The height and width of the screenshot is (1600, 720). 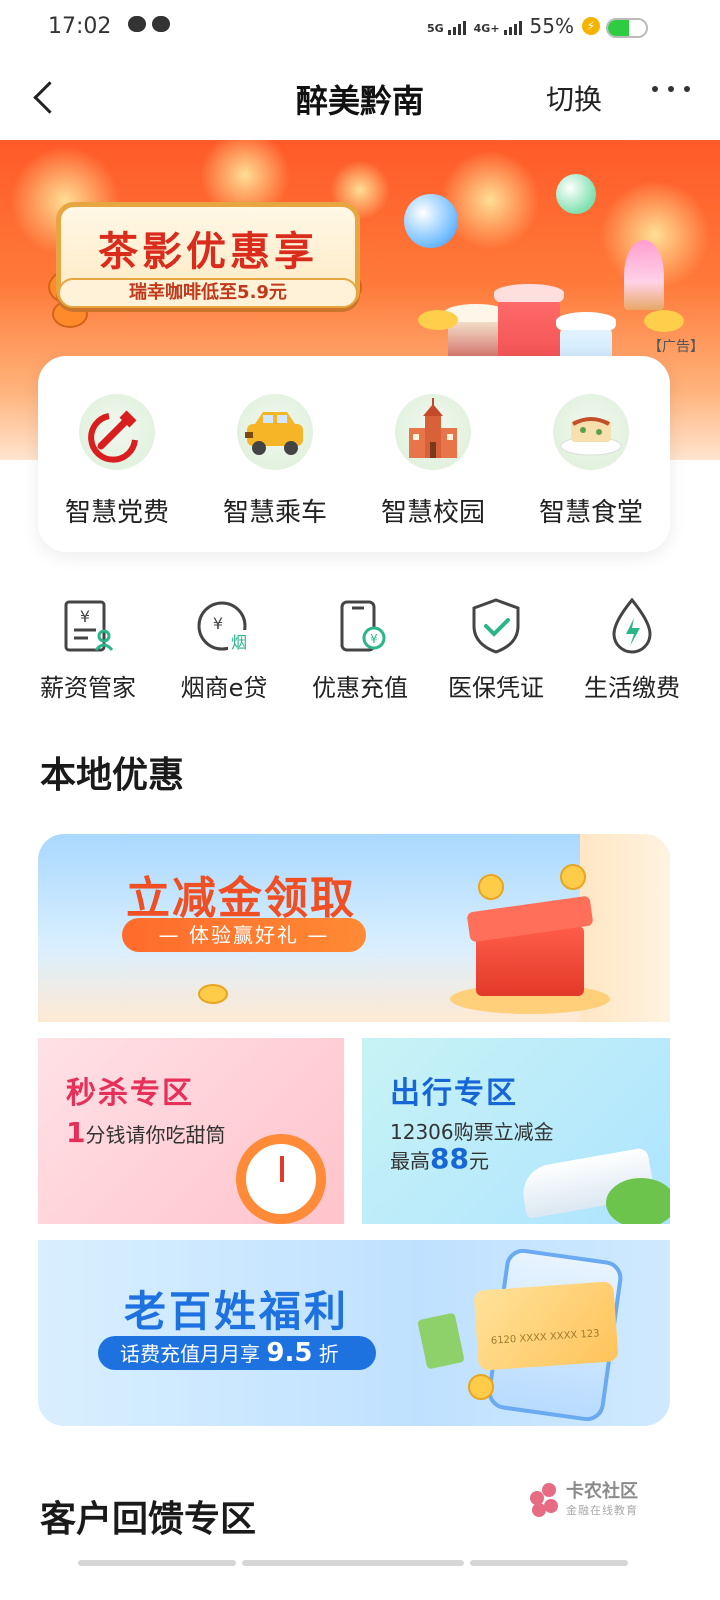 What do you see at coordinates (161, 24) in the screenshot?
I see `chat-icon` at bounding box center [161, 24].